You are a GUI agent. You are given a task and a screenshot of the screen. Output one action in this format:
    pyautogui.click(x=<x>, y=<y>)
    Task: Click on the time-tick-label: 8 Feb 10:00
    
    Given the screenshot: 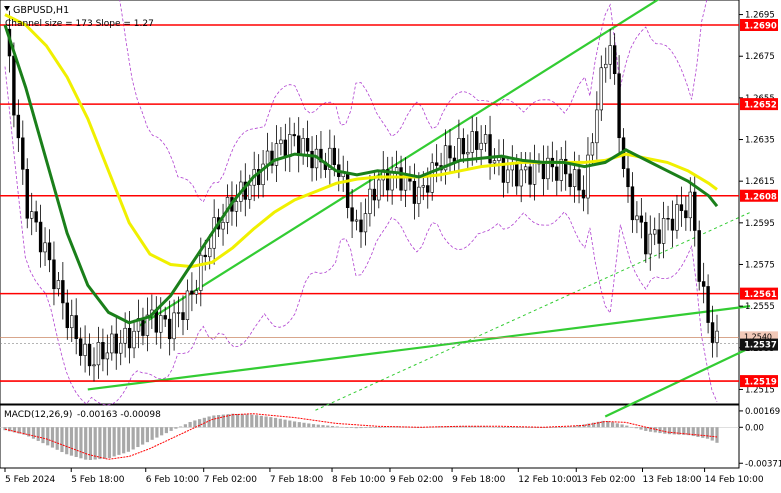 What is the action you would take?
    pyautogui.click(x=359, y=480)
    